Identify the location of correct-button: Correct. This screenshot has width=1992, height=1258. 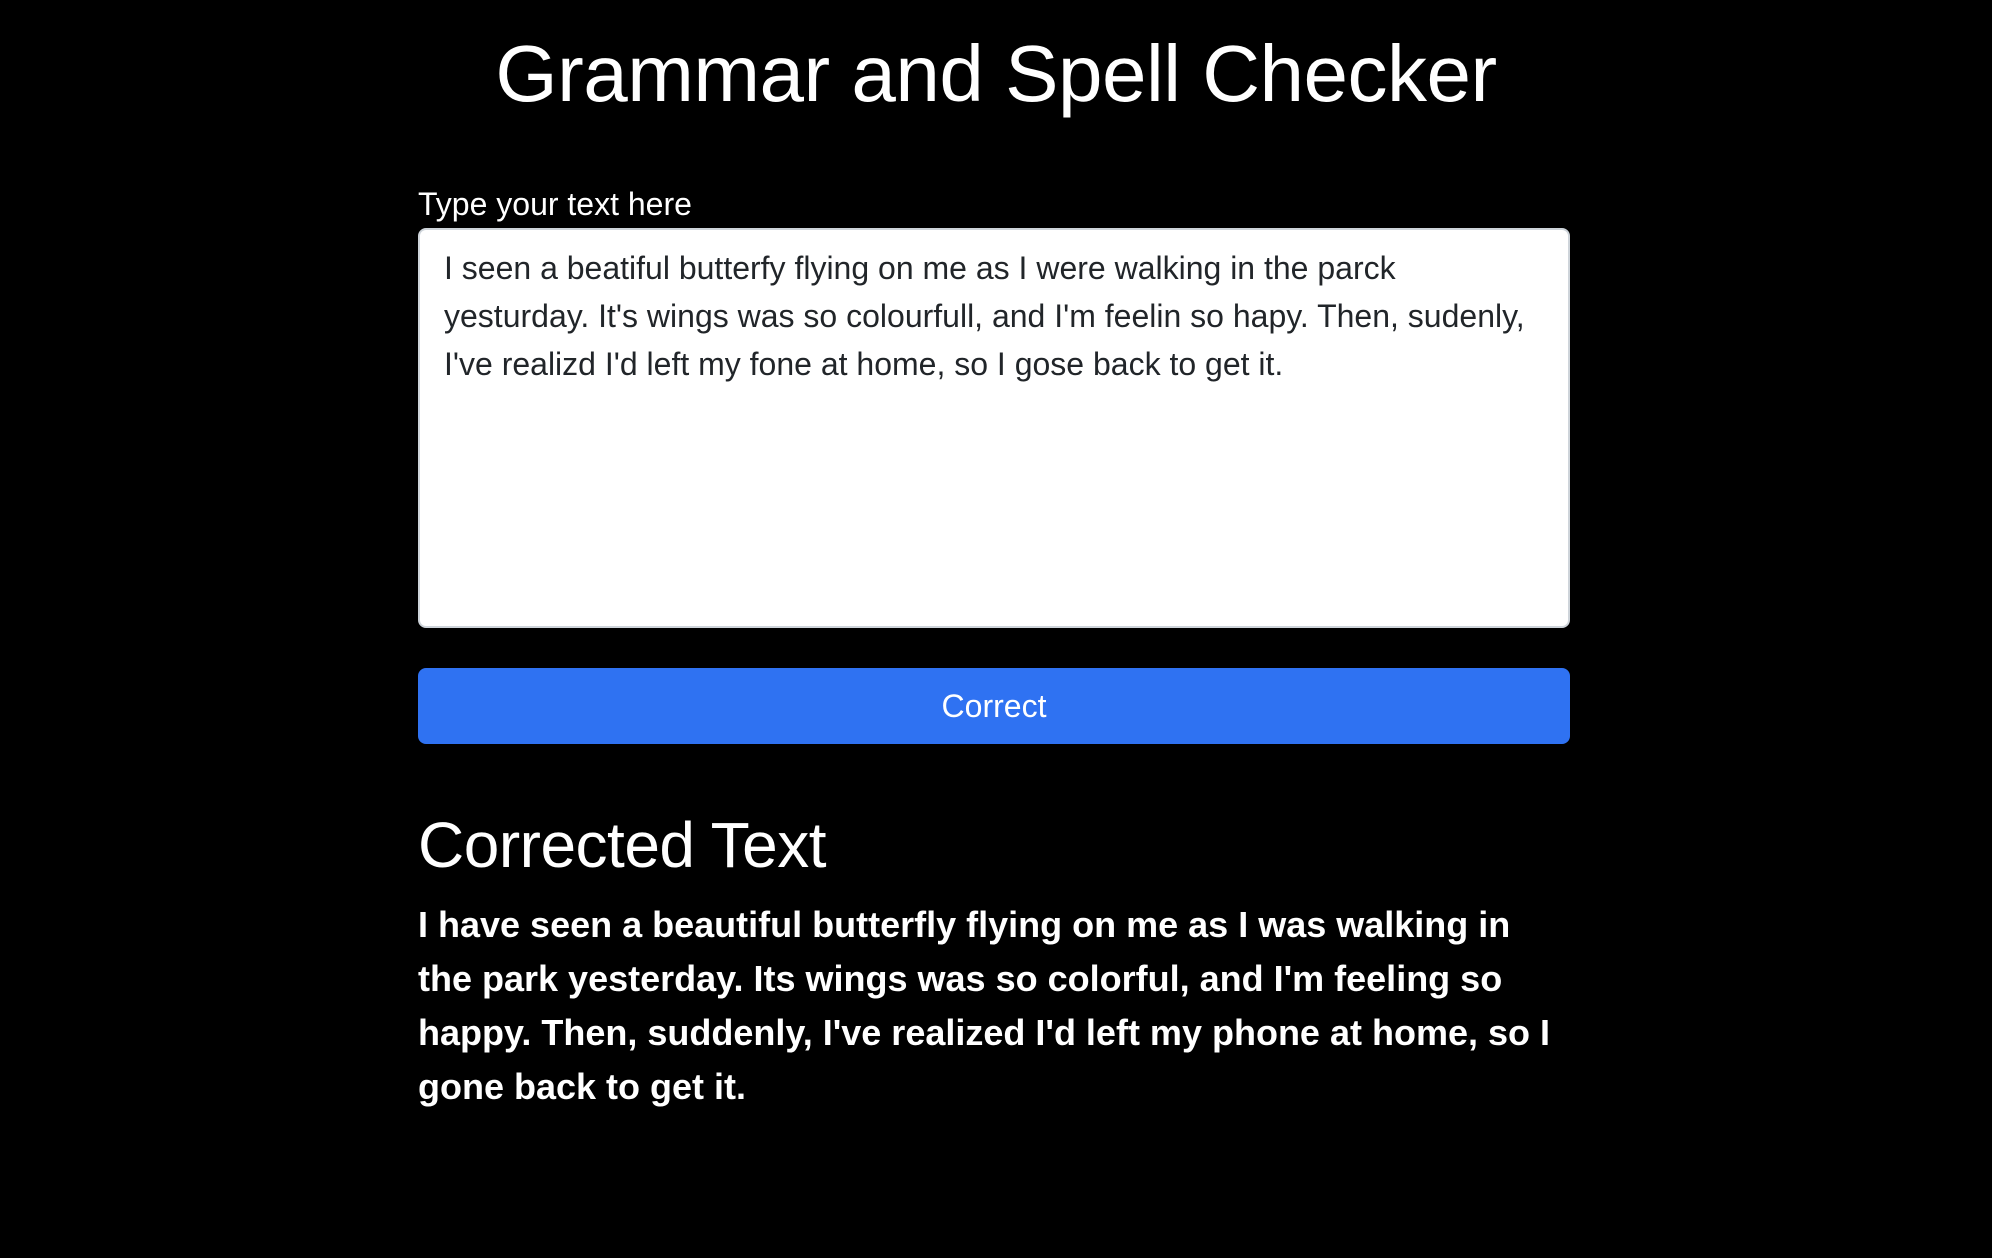
(994, 706).